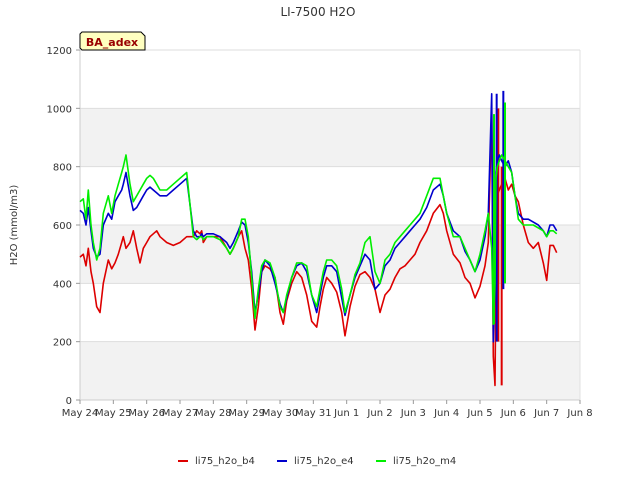  What do you see at coordinates (513, 413) in the screenshot?
I see `x-tick-label: Jun 6` at bounding box center [513, 413].